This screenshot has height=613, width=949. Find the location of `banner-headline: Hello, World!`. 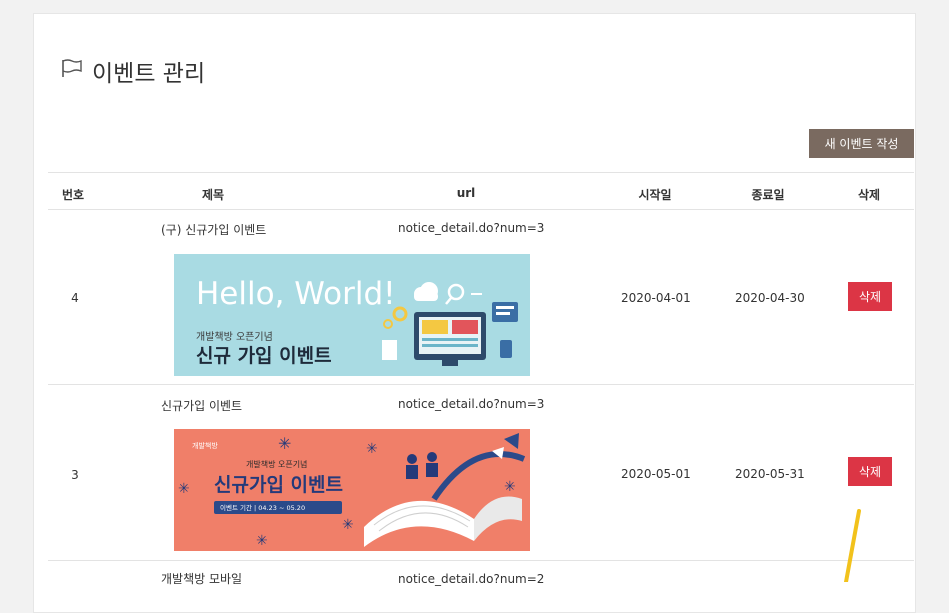

banner-headline: Hello, World! is located at coordinates (296, 294).